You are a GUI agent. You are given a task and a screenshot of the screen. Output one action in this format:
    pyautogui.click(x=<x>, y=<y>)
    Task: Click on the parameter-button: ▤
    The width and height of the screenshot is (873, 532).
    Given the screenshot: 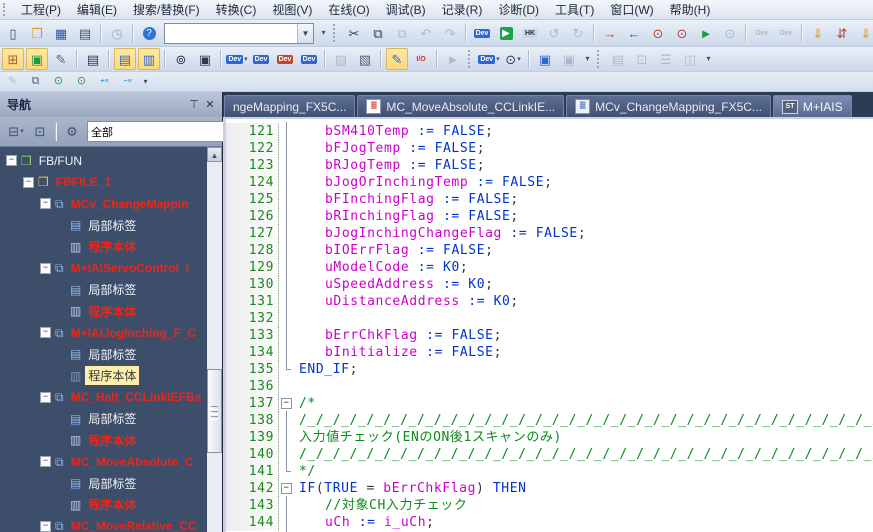 What is the action you would take?
    pyautogui.click(x=93, y=59)
    